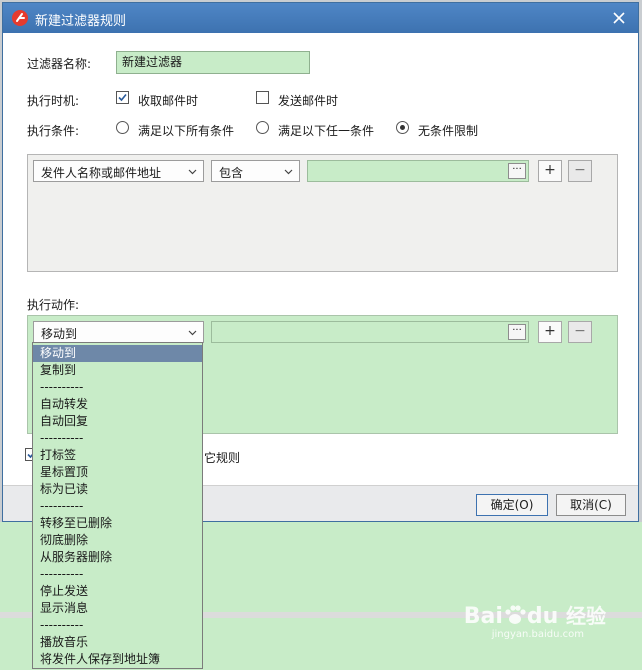 The width and height of the screenshot is (642, 670). Describe the element at coordinates (118, 332) in the screenshot. I see `action-select: 移动到` at that location.